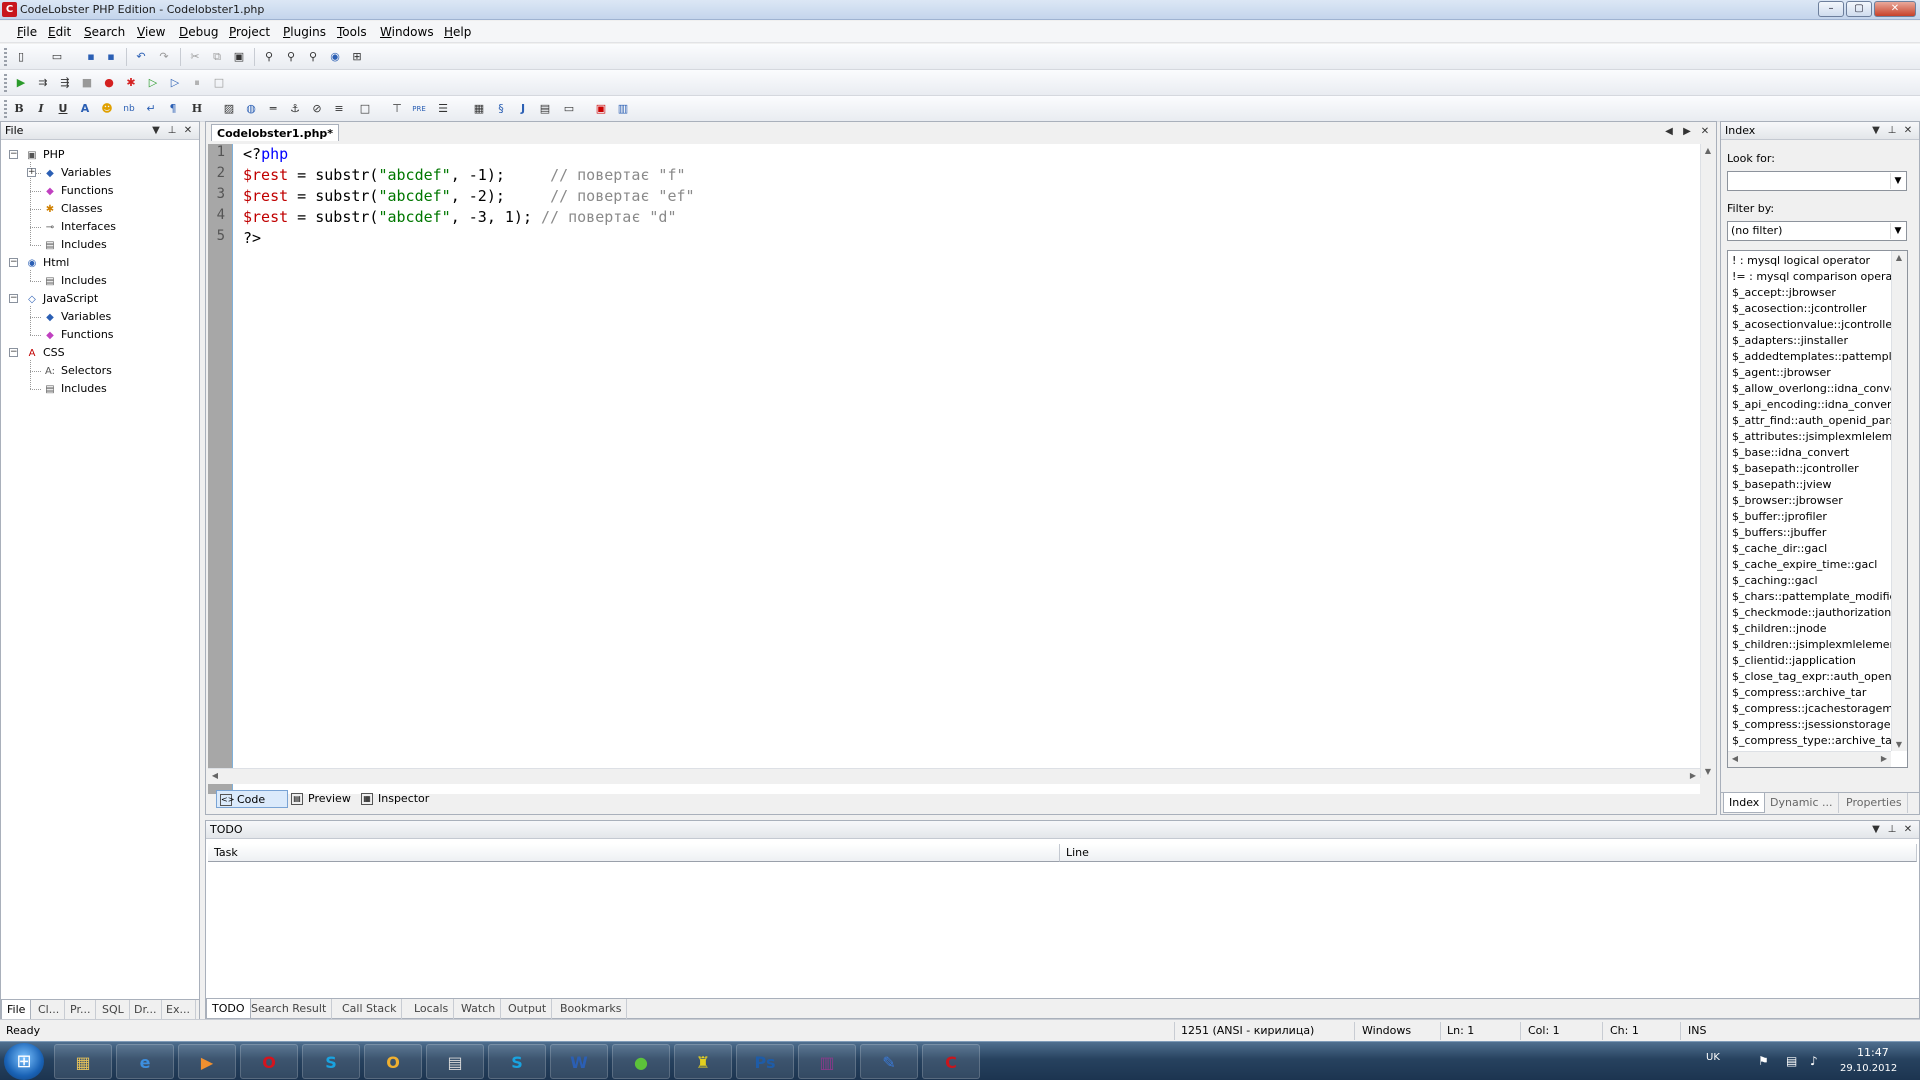 This screenshot has height=1080, width=1920. What do you see at coordinates (41, 109) in the screenshot?
I see `italic-icon: I` at bounding box center [41, 109].